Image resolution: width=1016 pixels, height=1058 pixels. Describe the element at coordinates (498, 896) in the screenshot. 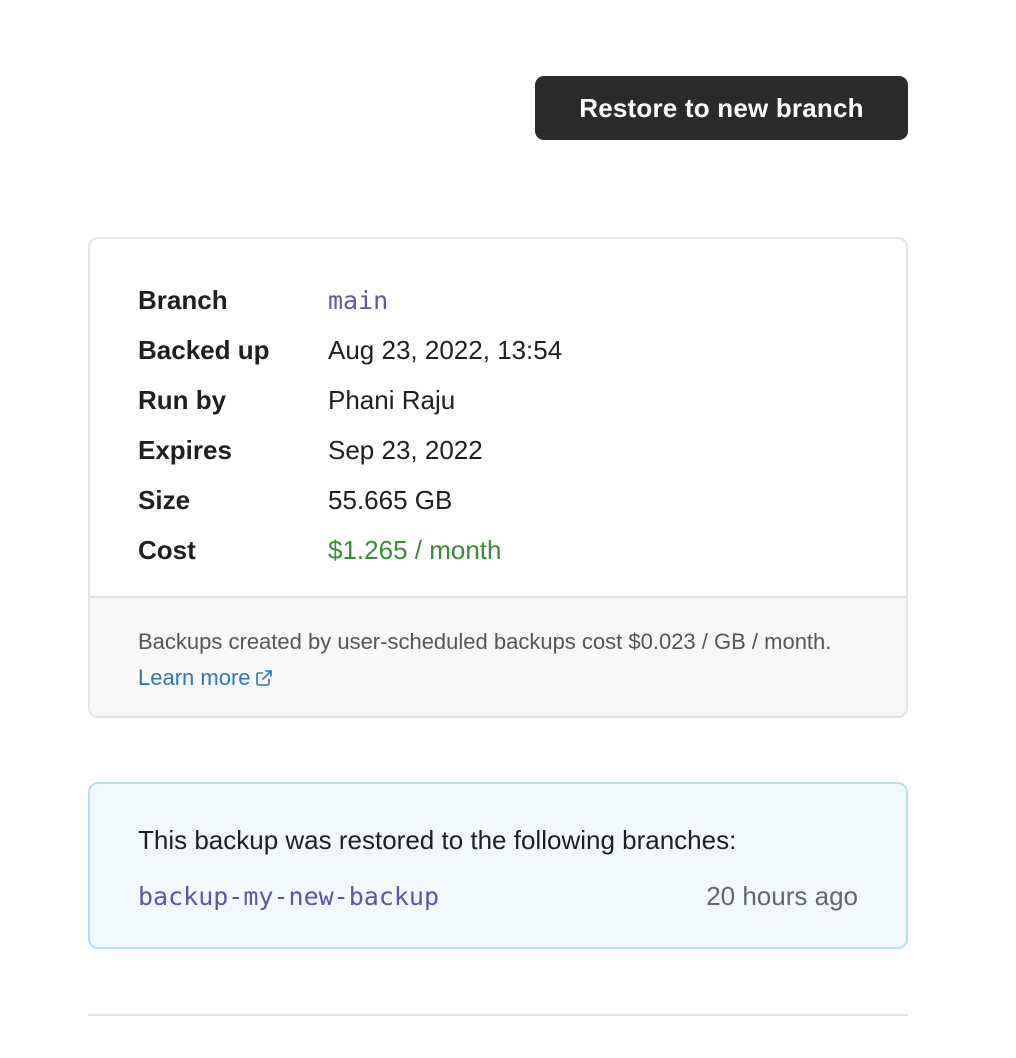

I see `restored-branch-row: backup-my-new-backup 20 hours ago` at that location.